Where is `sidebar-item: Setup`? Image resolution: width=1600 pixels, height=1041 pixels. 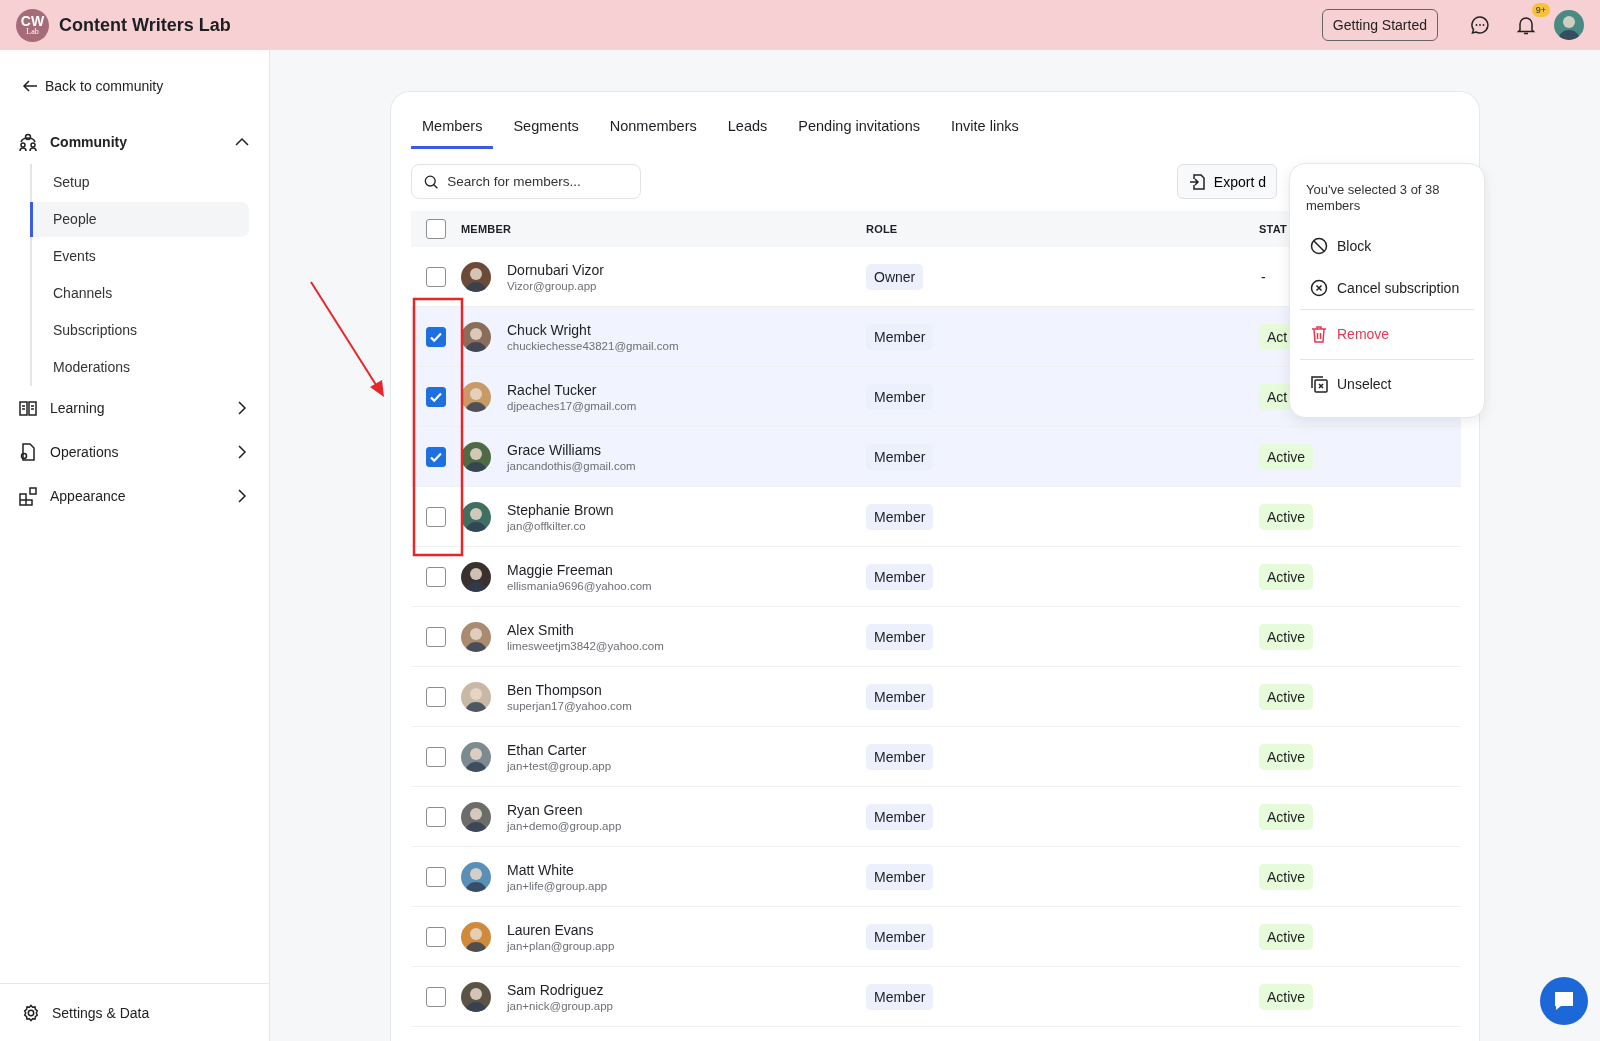 sidebar-item: Setup is located at coordinates (139, 182).